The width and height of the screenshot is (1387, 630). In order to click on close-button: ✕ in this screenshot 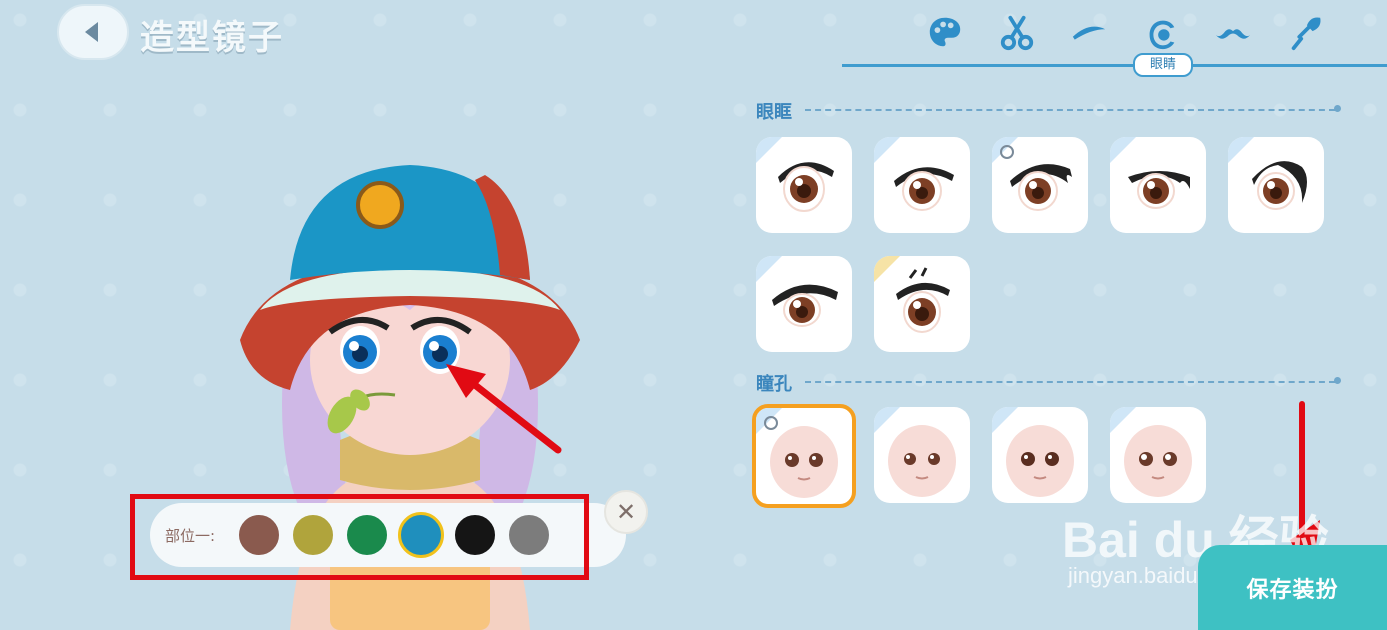, I will do `click(626, 512)`.